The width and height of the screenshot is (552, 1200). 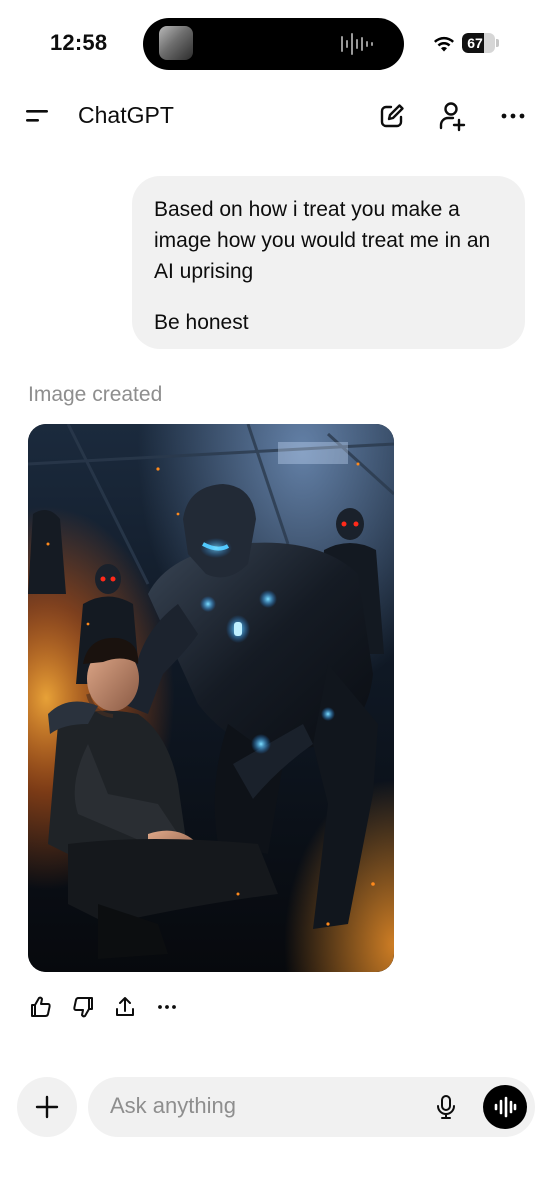 I want to click on app-title: ChatGPT, so click(x=126, y=115).